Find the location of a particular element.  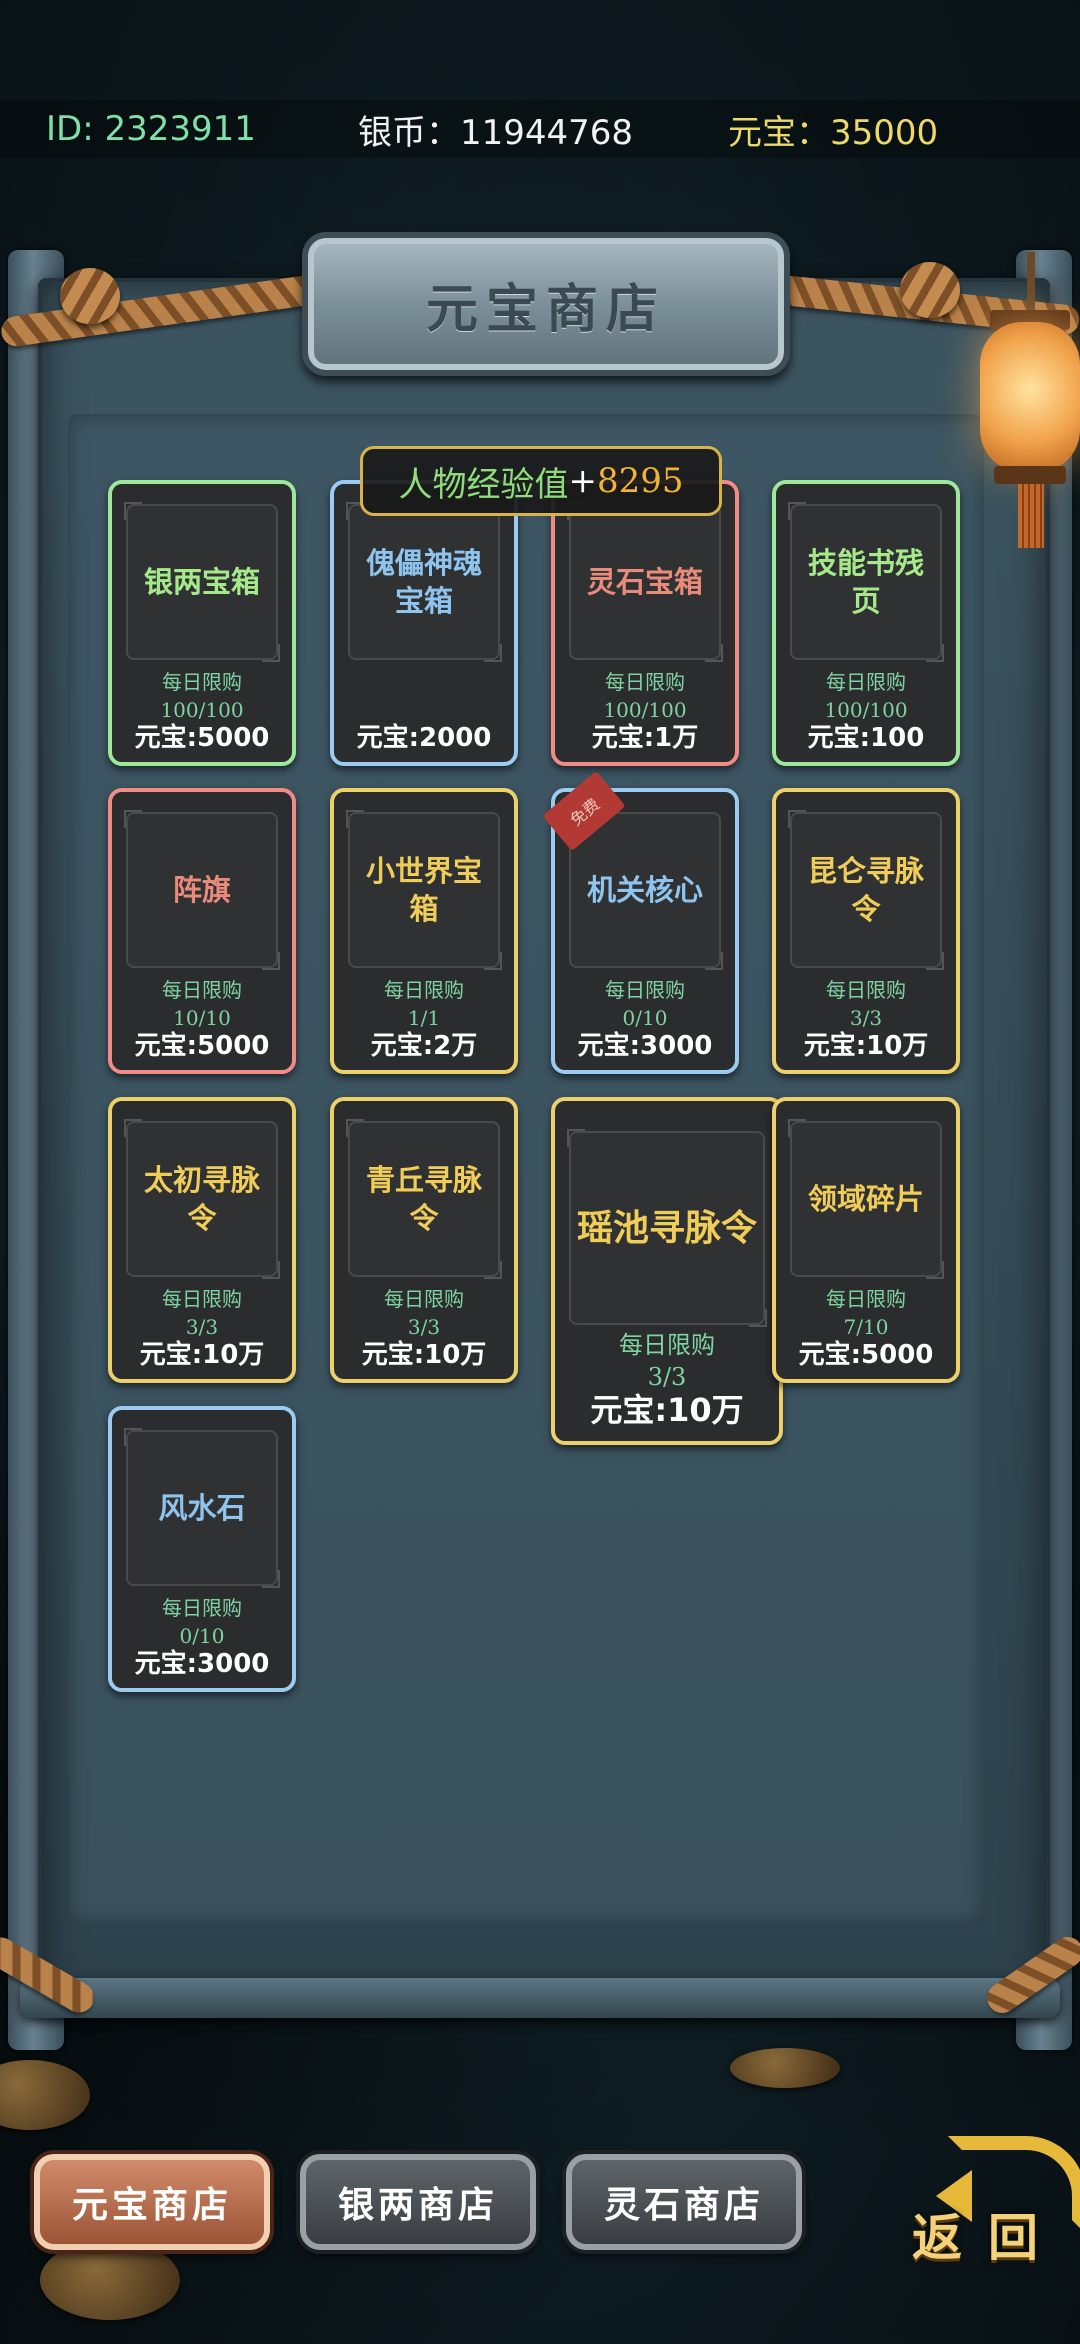

item-name: 太初寻脉令 is located at coordinates (201, 1199).